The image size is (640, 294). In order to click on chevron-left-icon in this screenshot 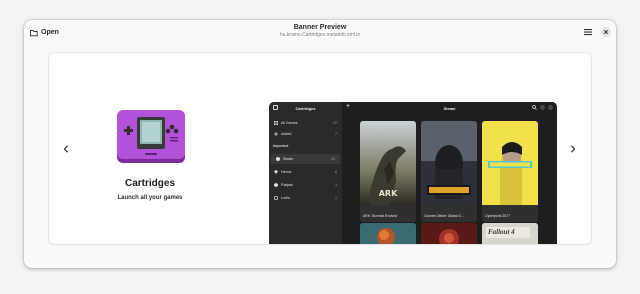, I will do `click(65, 149)`.